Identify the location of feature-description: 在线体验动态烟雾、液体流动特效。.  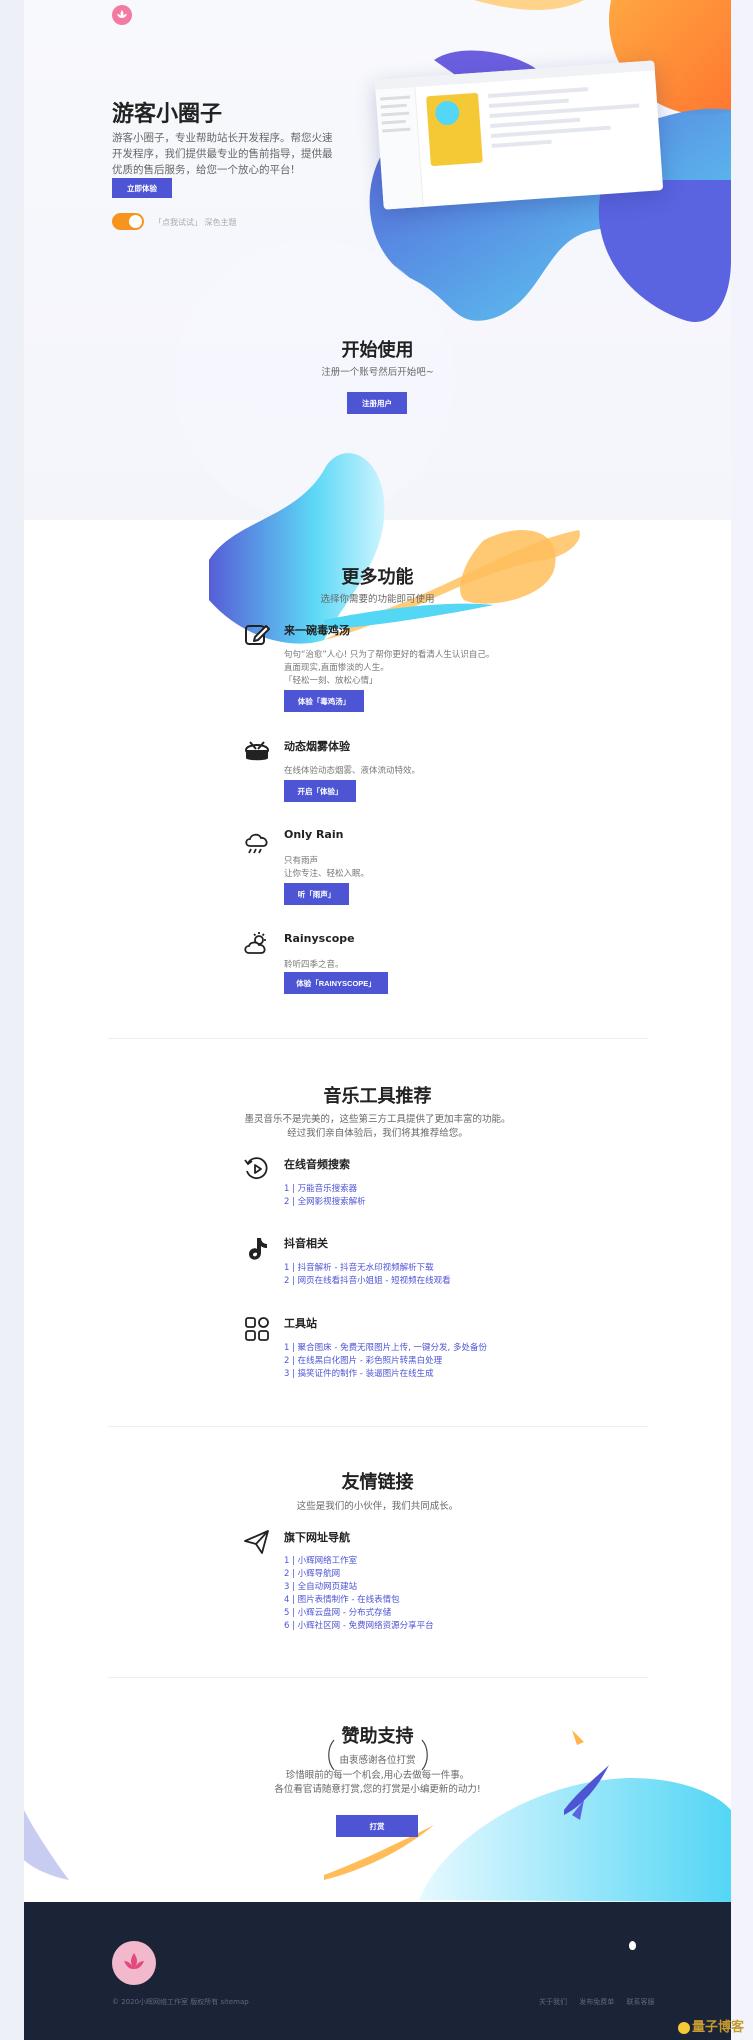
(352, 771).